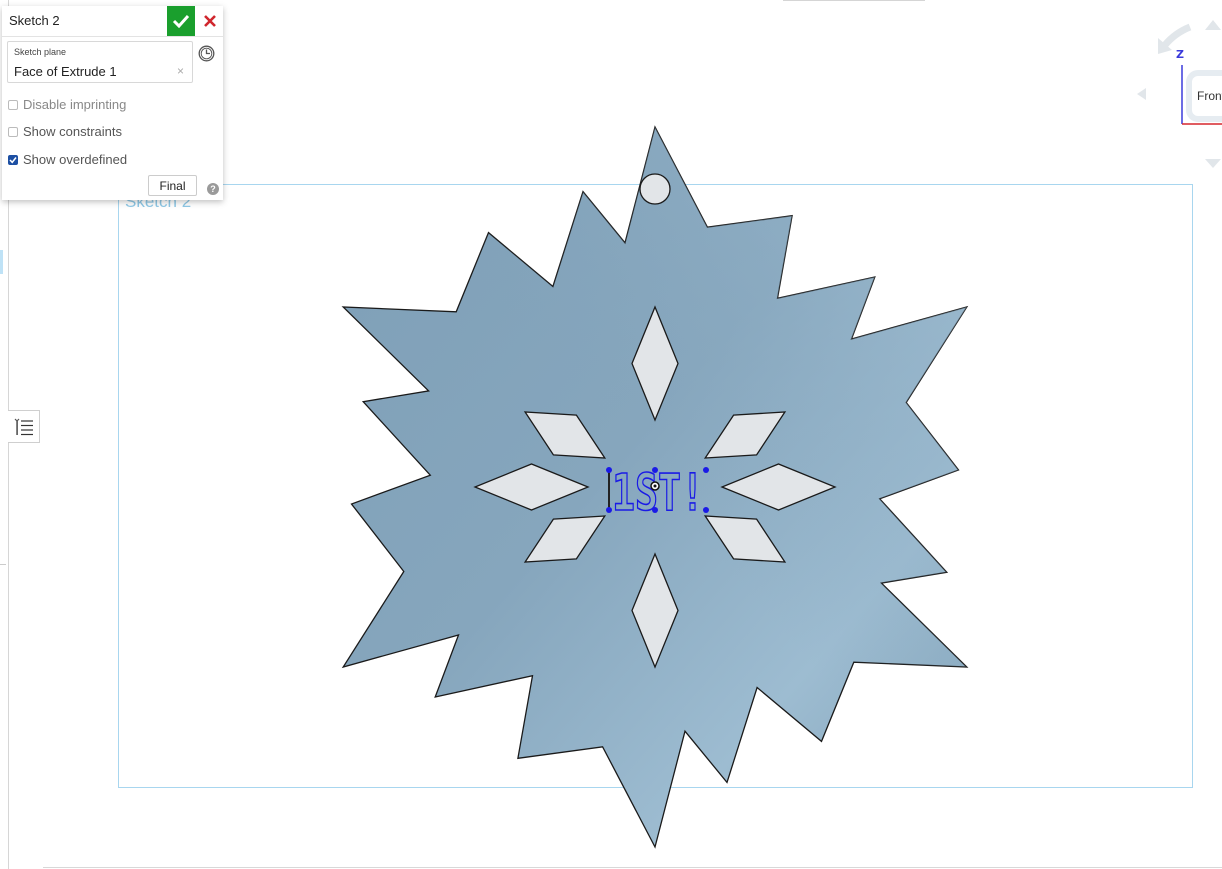 This screenshot has width=1222, height=869. I want to click on close-icon, so click(210, 21).